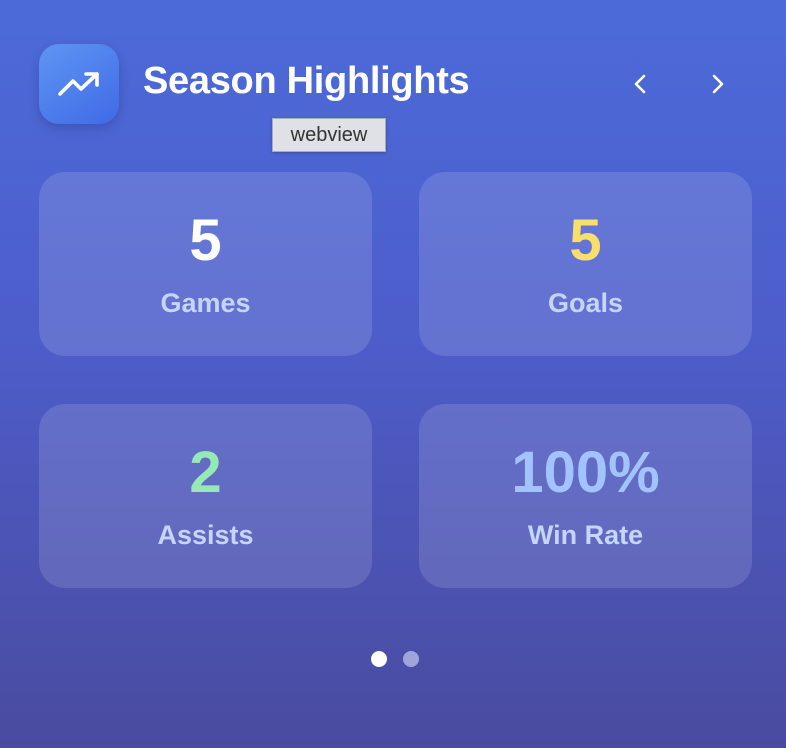  I want to click on next-page-button, so click(718, 84).